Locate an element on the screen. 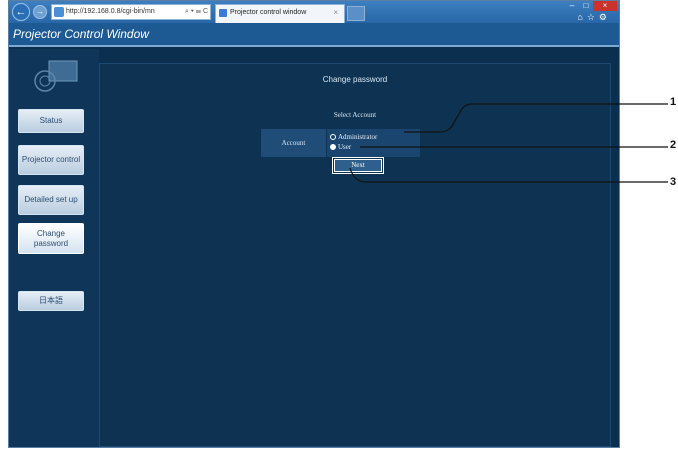 The image size is (678, 454). sidebar-item-status: Status is located at coordinates (51, 121).